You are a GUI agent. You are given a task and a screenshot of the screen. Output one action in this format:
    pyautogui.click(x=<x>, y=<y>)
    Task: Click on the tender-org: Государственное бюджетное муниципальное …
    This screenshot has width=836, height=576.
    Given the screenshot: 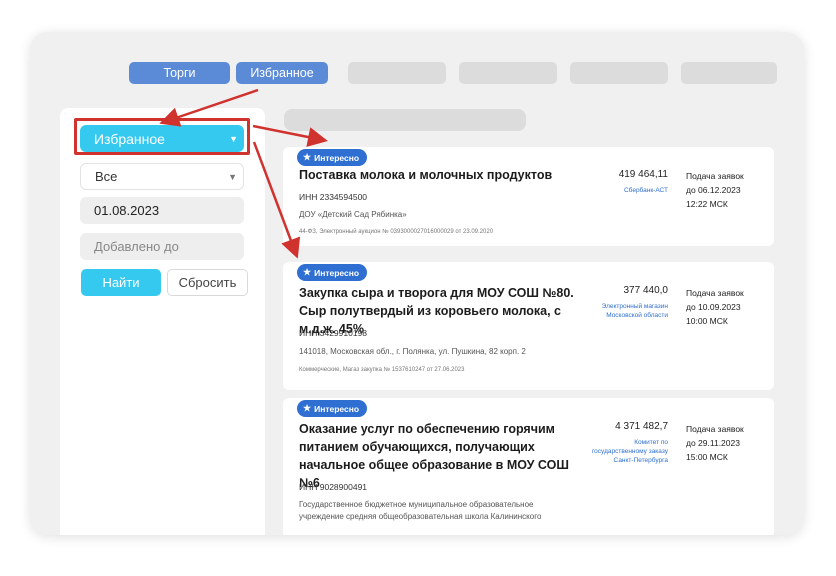 What is the action you would take?
    pyautogui.click(x=420, y=510)
    